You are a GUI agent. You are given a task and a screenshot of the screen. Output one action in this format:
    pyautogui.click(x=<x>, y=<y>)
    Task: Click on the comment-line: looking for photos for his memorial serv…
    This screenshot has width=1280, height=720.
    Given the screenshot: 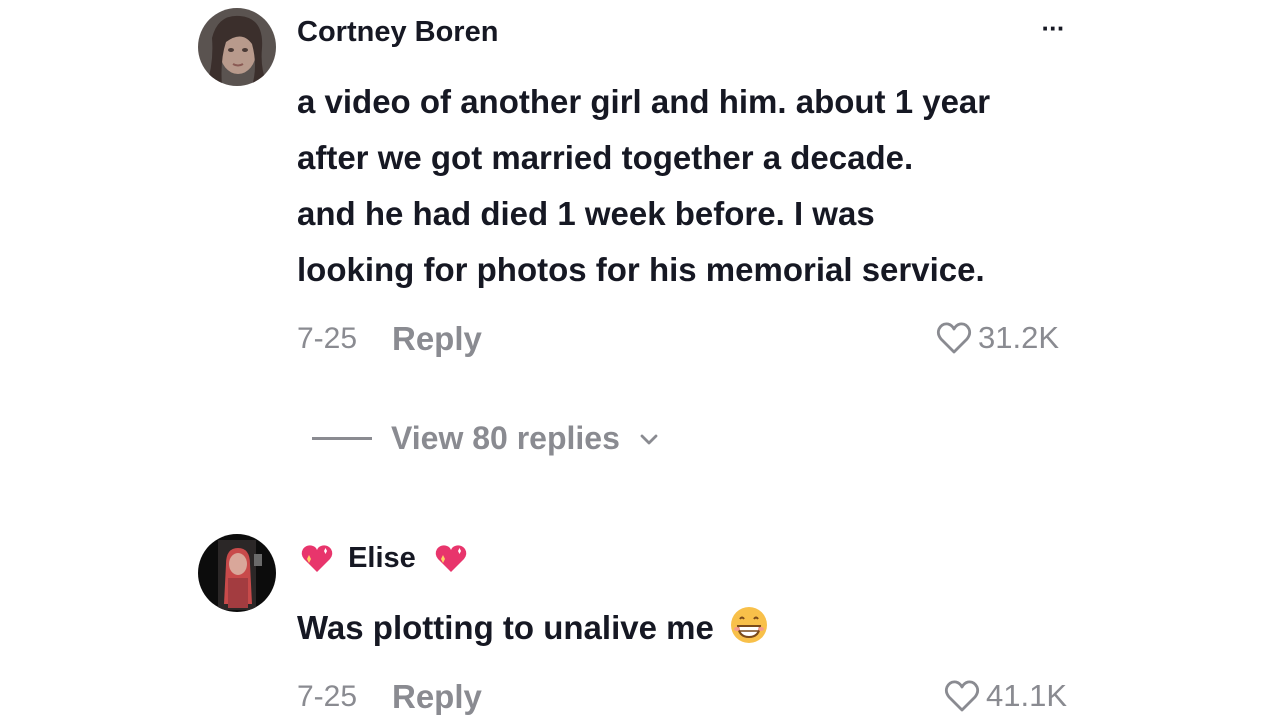 What is the action you would take?
    pyautogui.click(x=641, y=269)
    